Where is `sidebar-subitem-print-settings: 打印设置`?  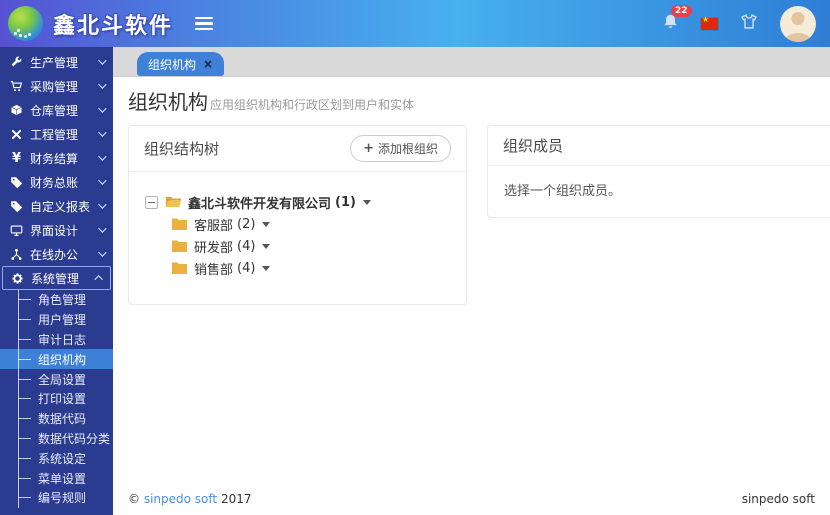
sidebar-subitem-print-settings: 打印设置 is located at coordinates (56, 399).